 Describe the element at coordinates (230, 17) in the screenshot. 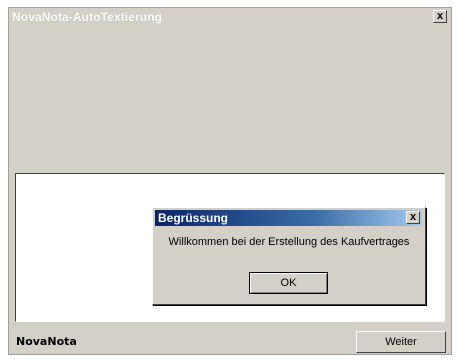

I see `window-titlebar: NovaNota-AutoTextierung x` at that location.